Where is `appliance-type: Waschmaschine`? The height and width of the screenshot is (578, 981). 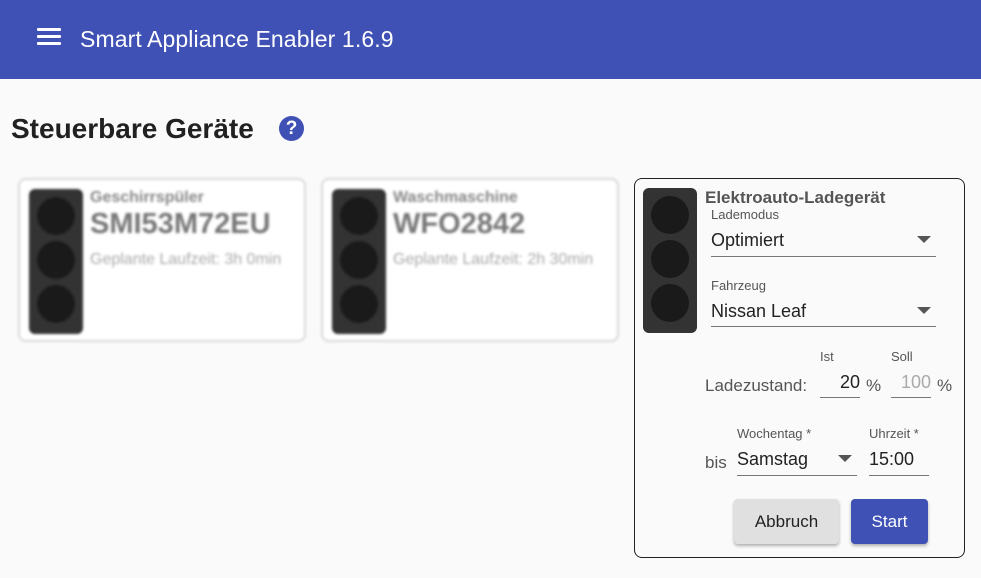 appliance-type: Waschmaschine is located at coordinates (455, 197).